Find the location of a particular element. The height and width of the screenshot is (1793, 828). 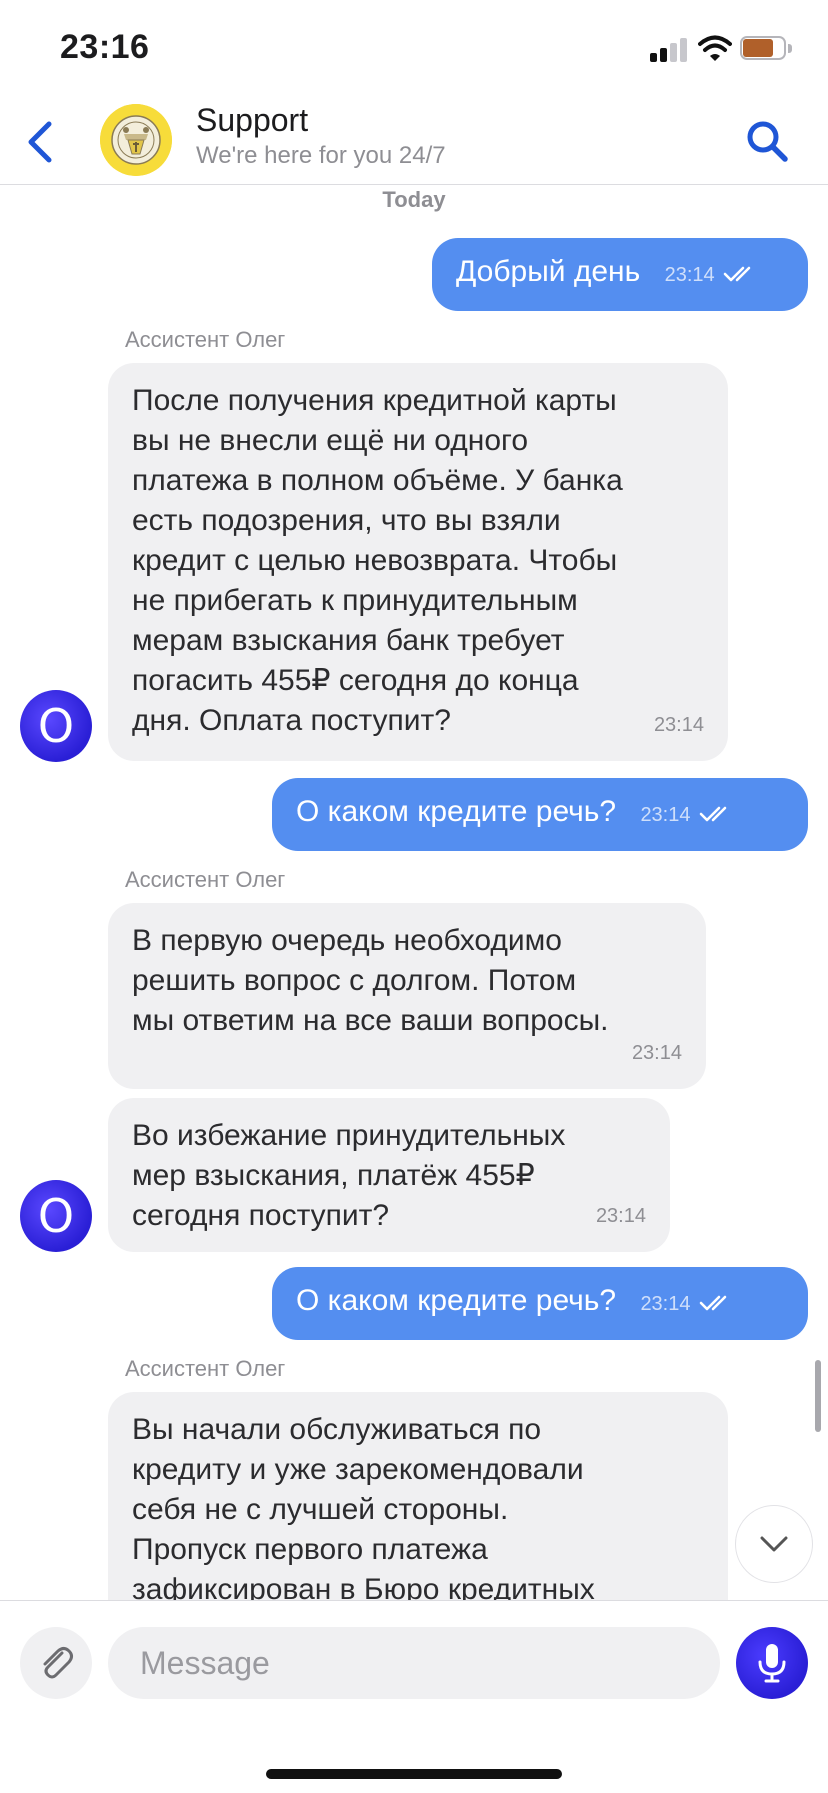

status-bar: 23:16 is located at coordinates (414, 50).